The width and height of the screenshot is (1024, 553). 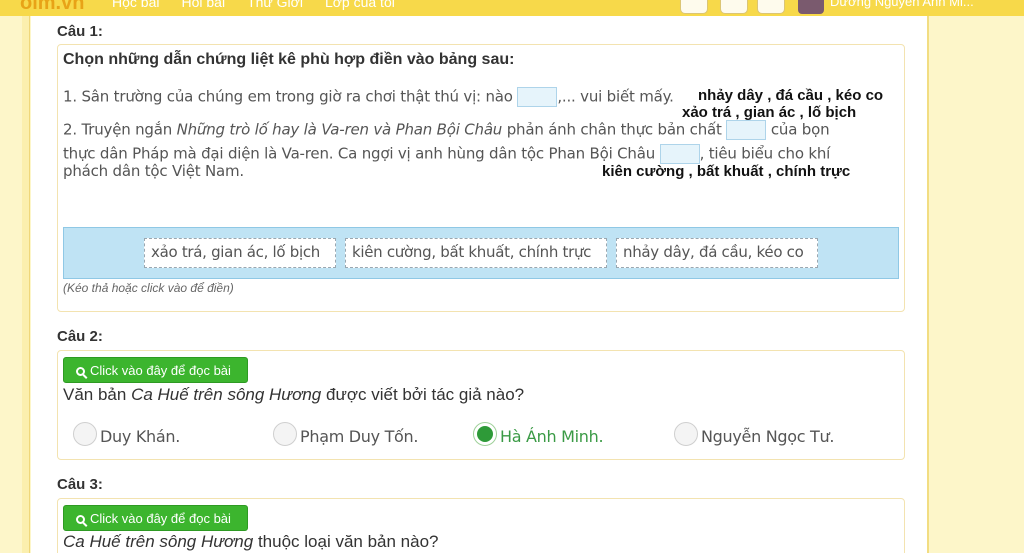 What do you see at coordinates (359, 436) in the screenshot?
I see `option-label: Phạm Duy Tốn.` at bounding box center [359, 436].